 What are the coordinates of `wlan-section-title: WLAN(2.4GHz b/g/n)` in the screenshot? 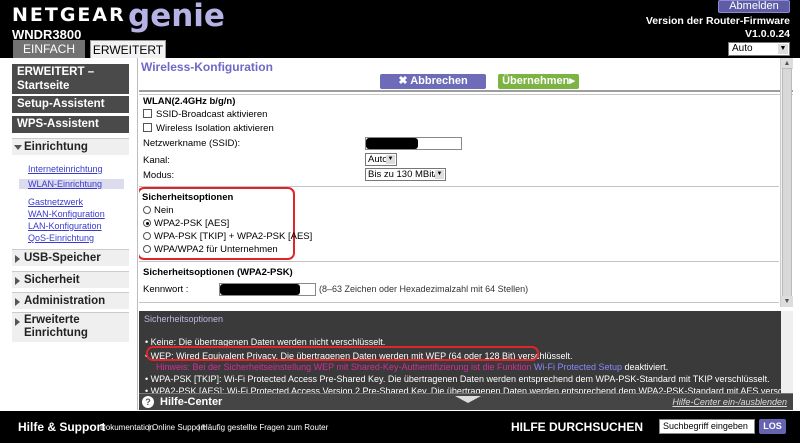 It's located at (189, 101).